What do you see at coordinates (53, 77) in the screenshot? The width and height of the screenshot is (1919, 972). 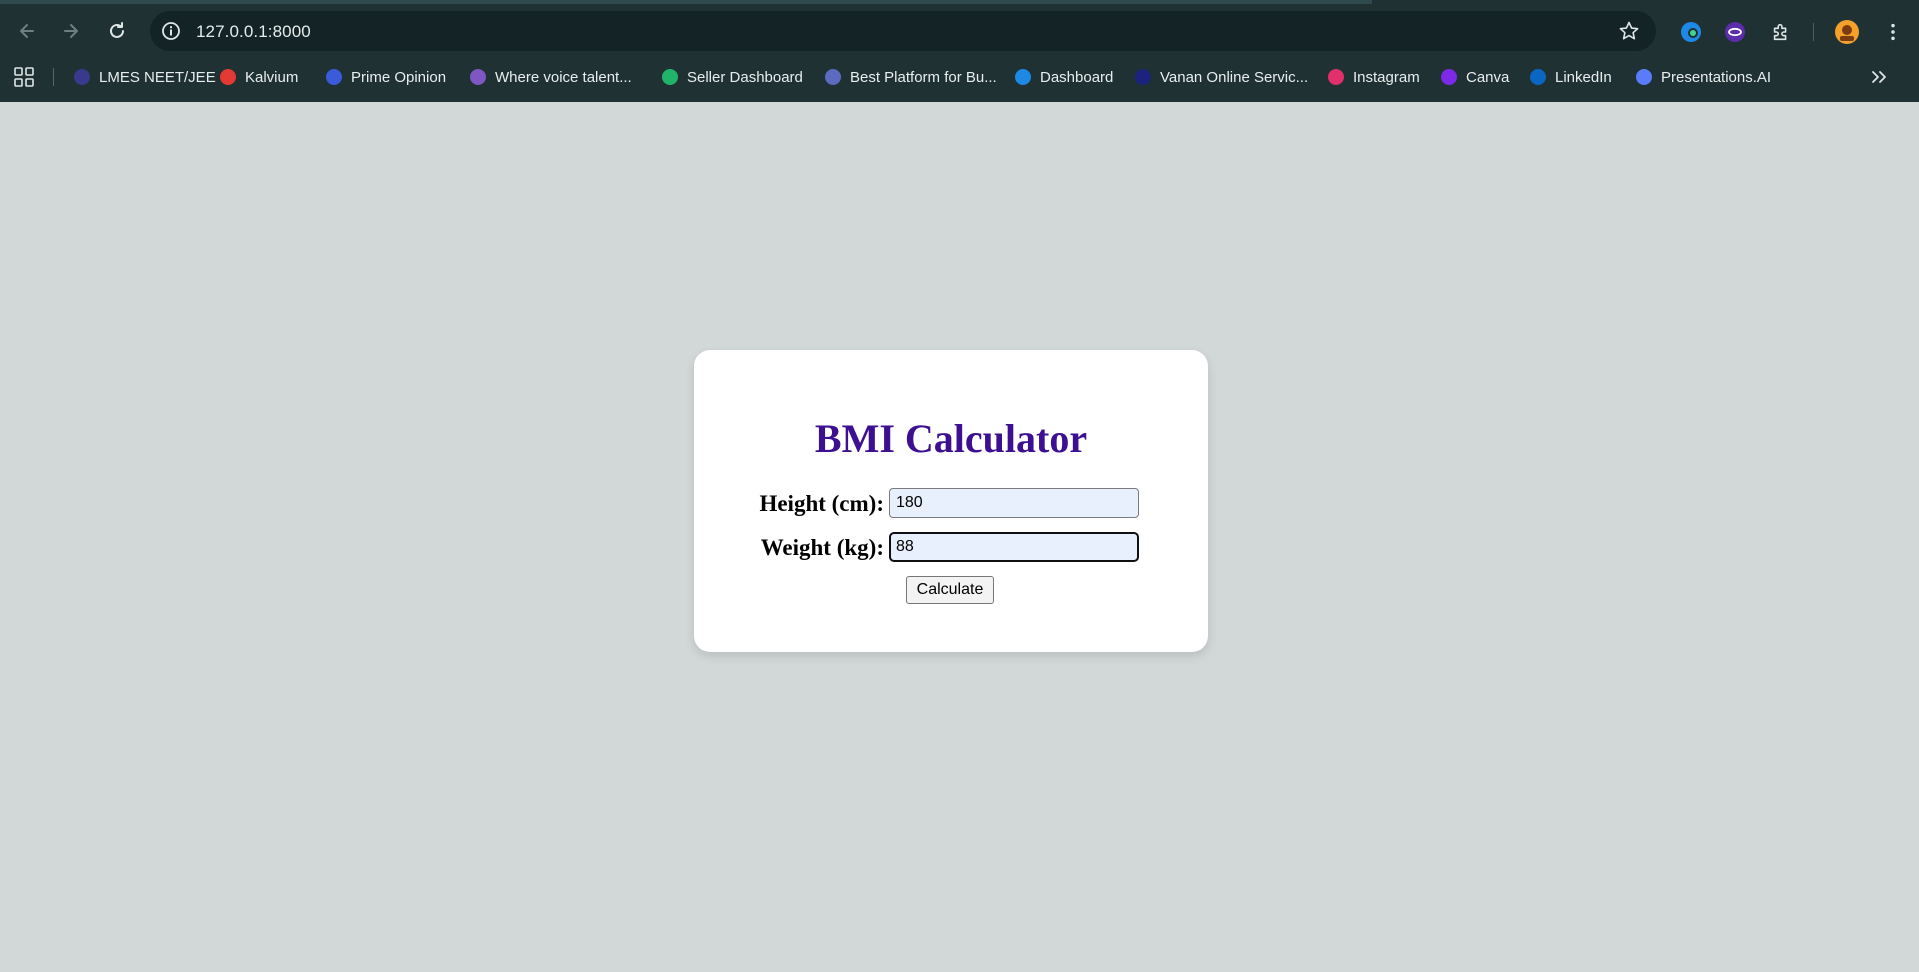 I see `bookmarks-divider` at bounding box center [53, 77].